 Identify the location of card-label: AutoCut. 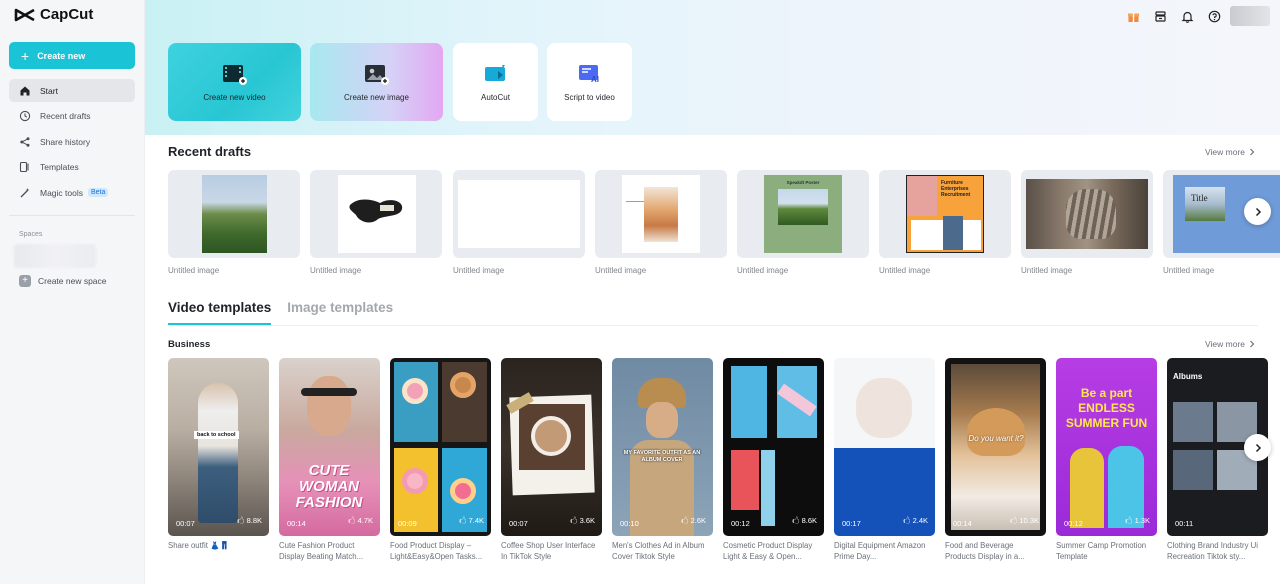
(495, 97).